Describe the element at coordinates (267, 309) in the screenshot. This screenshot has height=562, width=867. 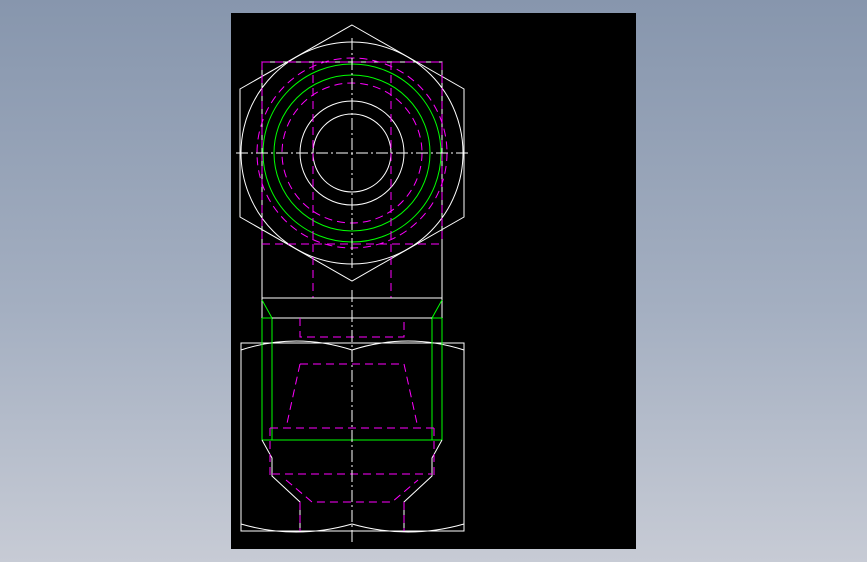
I see `collar-chamfer-left` at that location.